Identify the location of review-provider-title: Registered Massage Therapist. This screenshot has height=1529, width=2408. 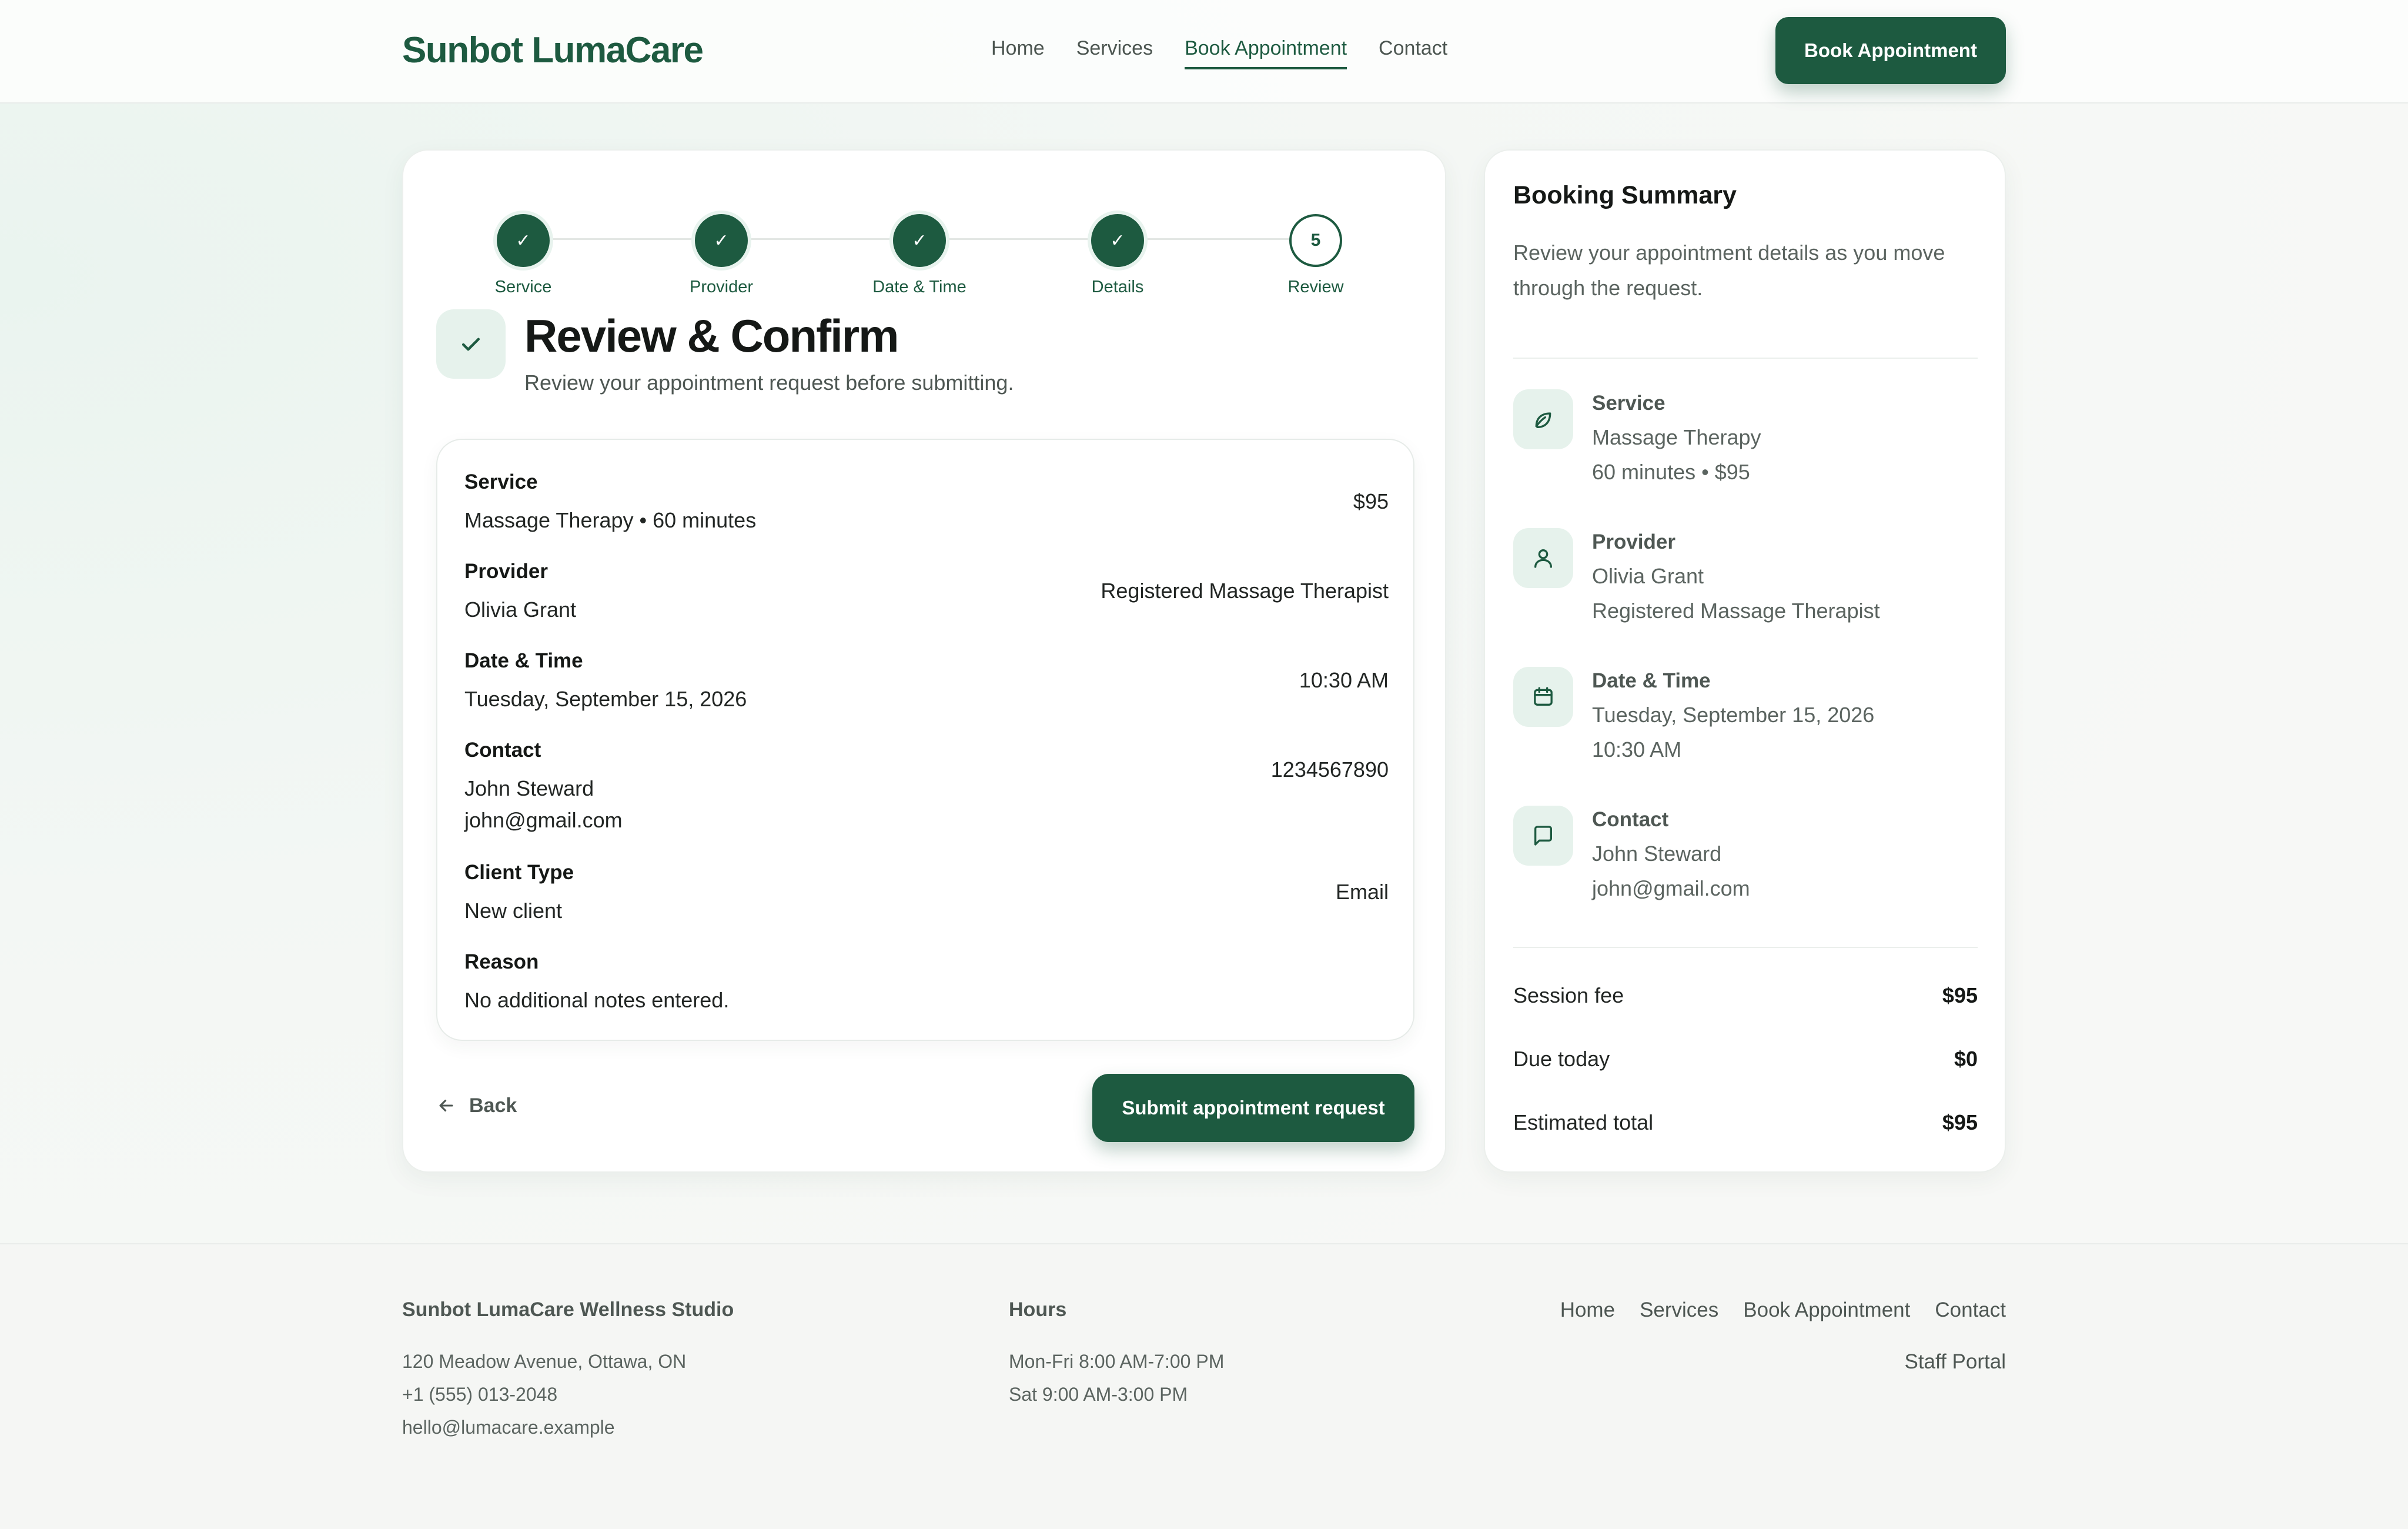
(1245, 591).